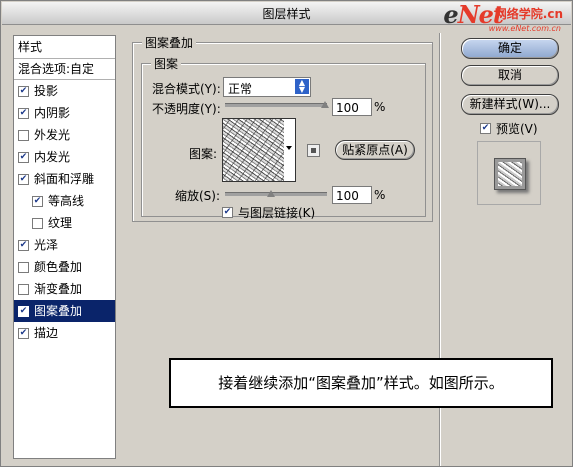  What do you see at coordinates (166, 63) in the screenshot?
I see `pattern-subgroup-title: 图案` at bounding box center [166, 63].